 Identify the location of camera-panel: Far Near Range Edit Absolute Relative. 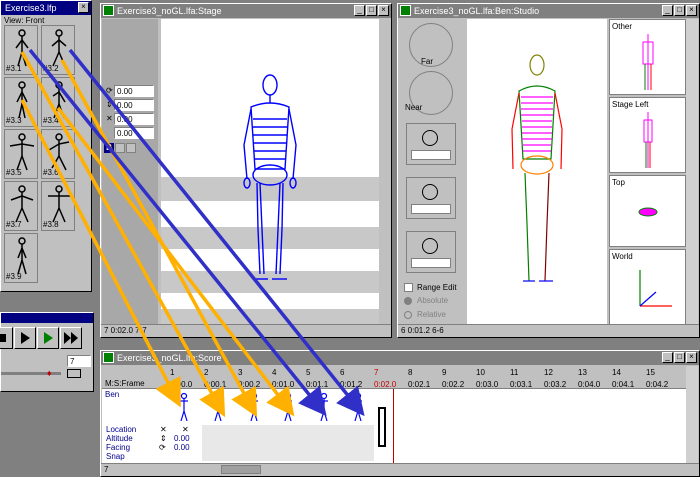
(432, 172).